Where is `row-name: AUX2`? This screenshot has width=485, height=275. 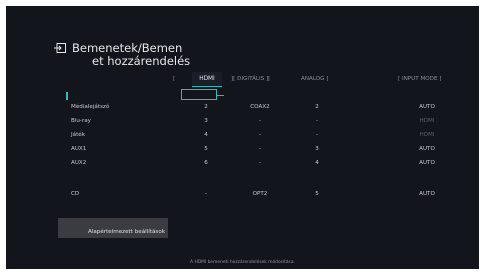 row-name: AUX2 is located at coordinates (79, 163).